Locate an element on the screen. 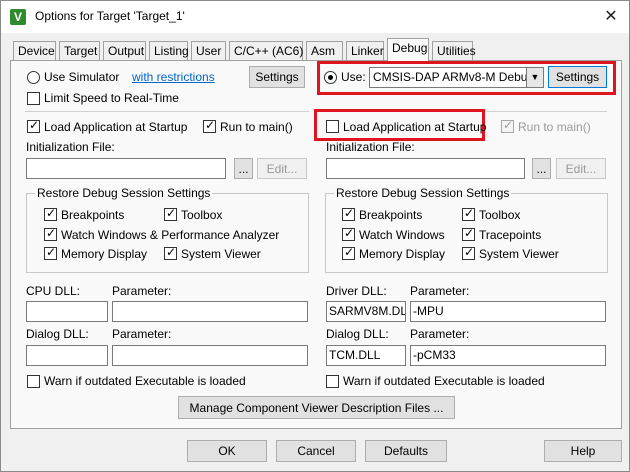  limit-speed-checkbox is located at coordinates (33, 98).